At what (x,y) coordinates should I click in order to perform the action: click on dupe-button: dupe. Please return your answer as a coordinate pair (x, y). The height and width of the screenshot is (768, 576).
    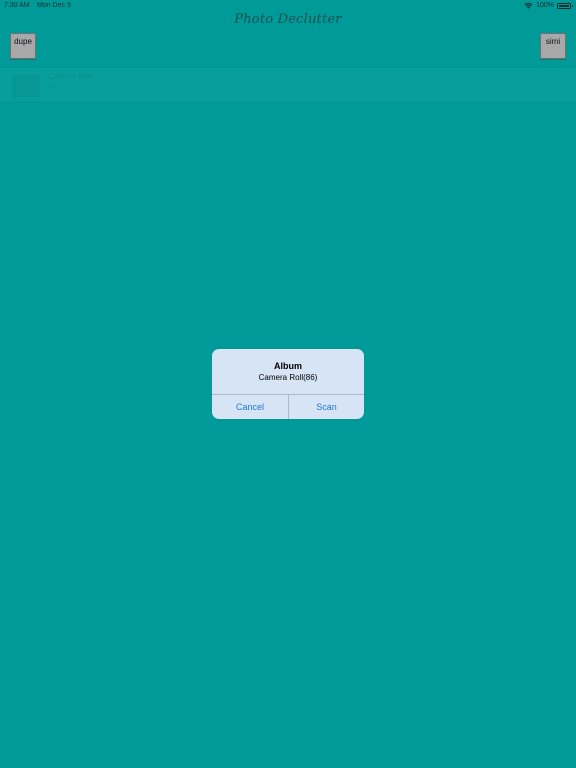
    Looking at the image, I should click on (23, 46).